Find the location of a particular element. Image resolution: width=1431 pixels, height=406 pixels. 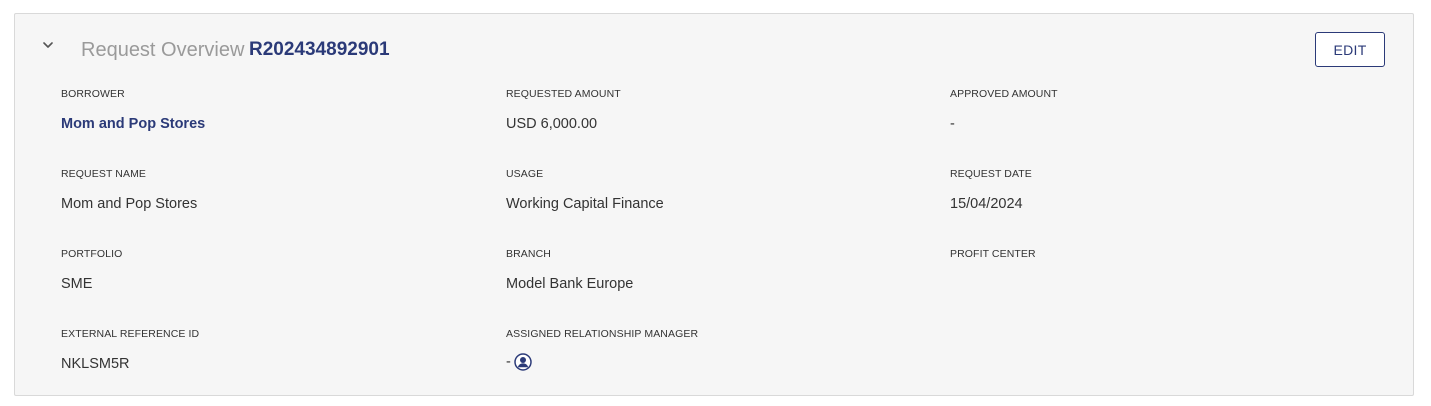

borrower-label: BORROWER is located at coordinates (93, 94).